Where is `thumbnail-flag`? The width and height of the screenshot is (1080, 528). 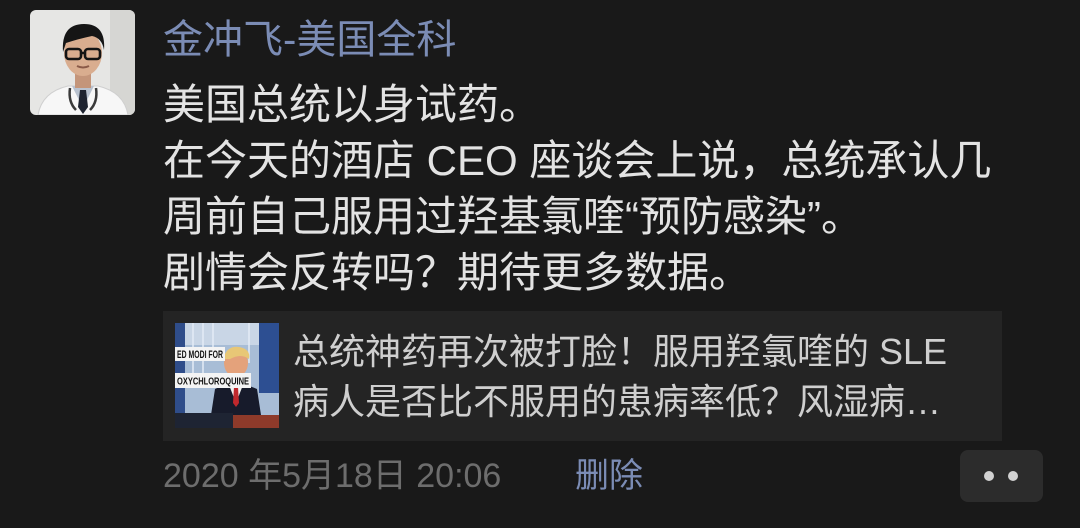
thumbnail-flag is located at coordinates (269, 358).